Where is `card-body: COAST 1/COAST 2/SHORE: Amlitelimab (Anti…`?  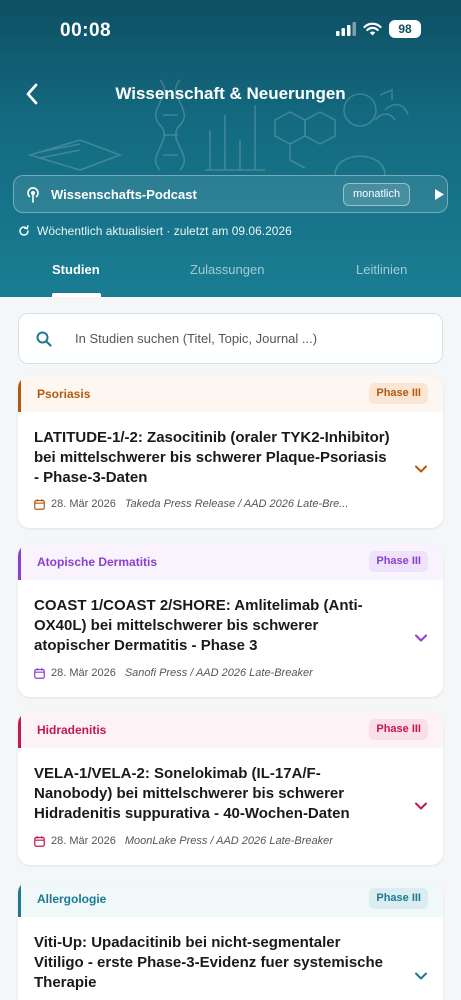 card-body: COAST 1/COAST 2/SHORE: Amlitelimab (Anti… is located at coordinates (230, 618).